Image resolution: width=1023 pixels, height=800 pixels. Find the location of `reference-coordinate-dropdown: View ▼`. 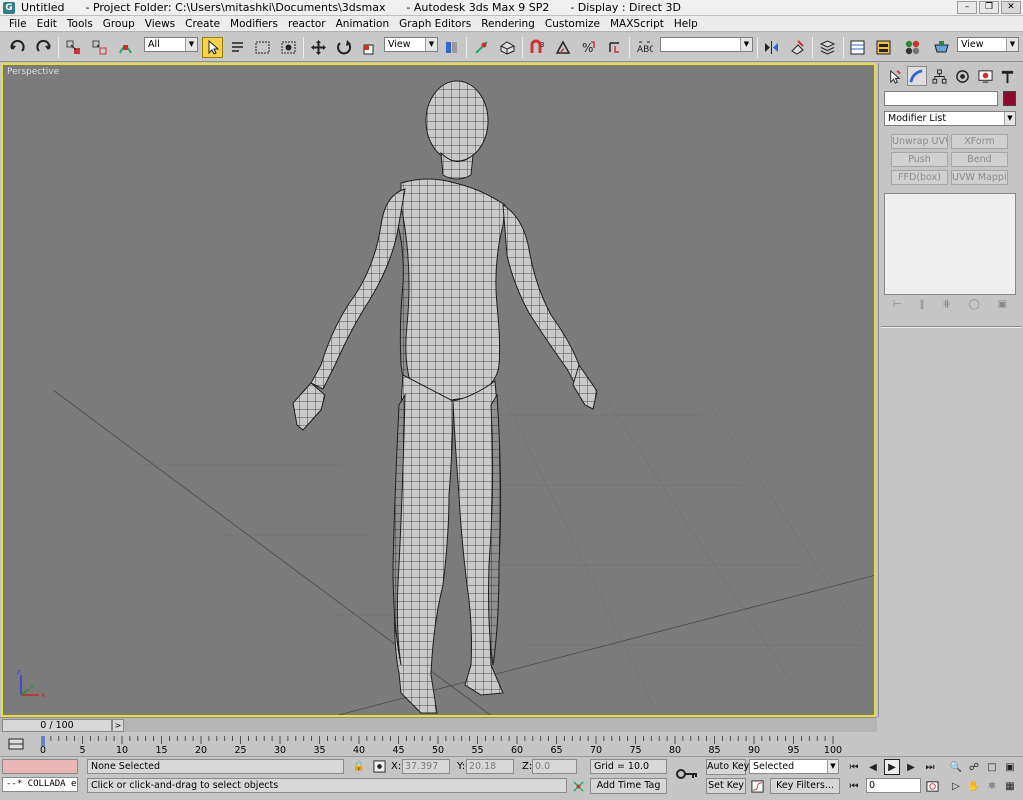

reference-coordinate-dropdown: View ▼ is located at coordinates (411, 44).